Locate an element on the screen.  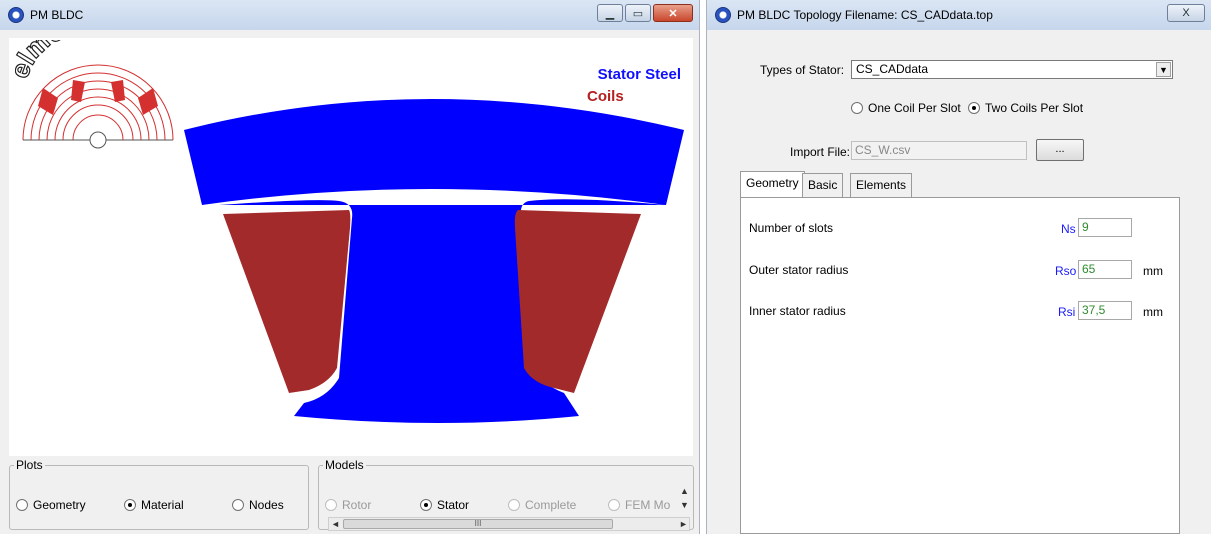
chevron-down-icon: ▼ is located at coordinates (1163, 69).